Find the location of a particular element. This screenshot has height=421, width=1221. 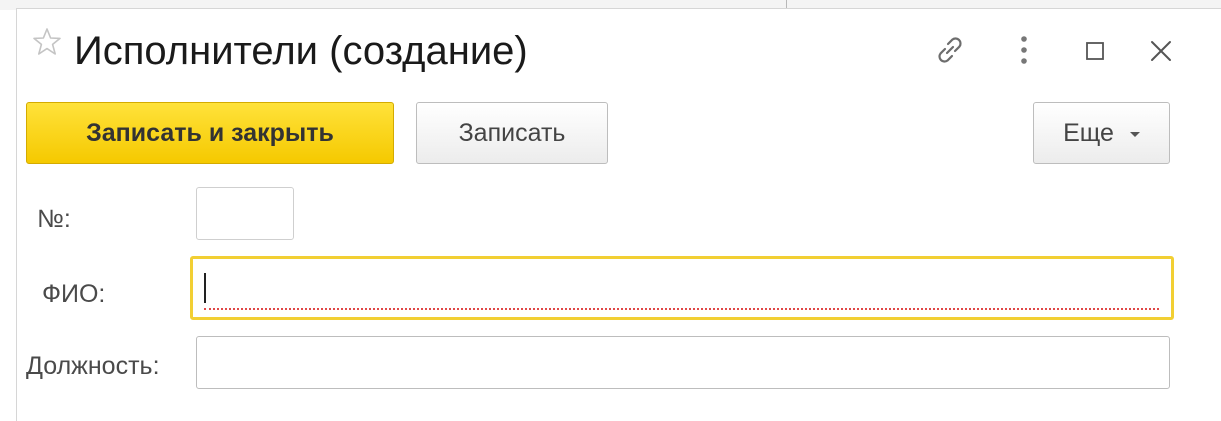

position-label: Должность: is located at coordinates (93, 366).